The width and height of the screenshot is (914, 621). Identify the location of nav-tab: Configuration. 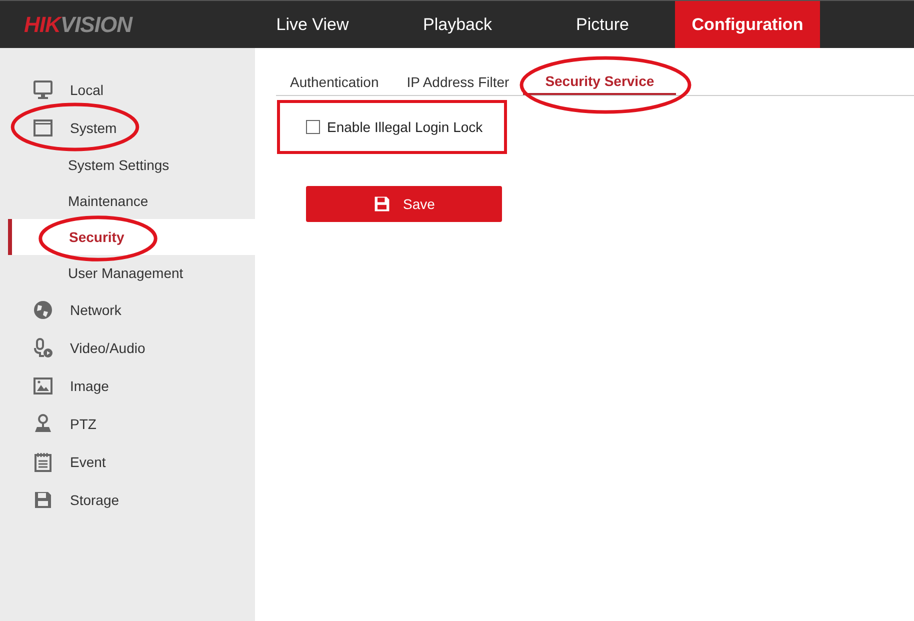
(747, 24).